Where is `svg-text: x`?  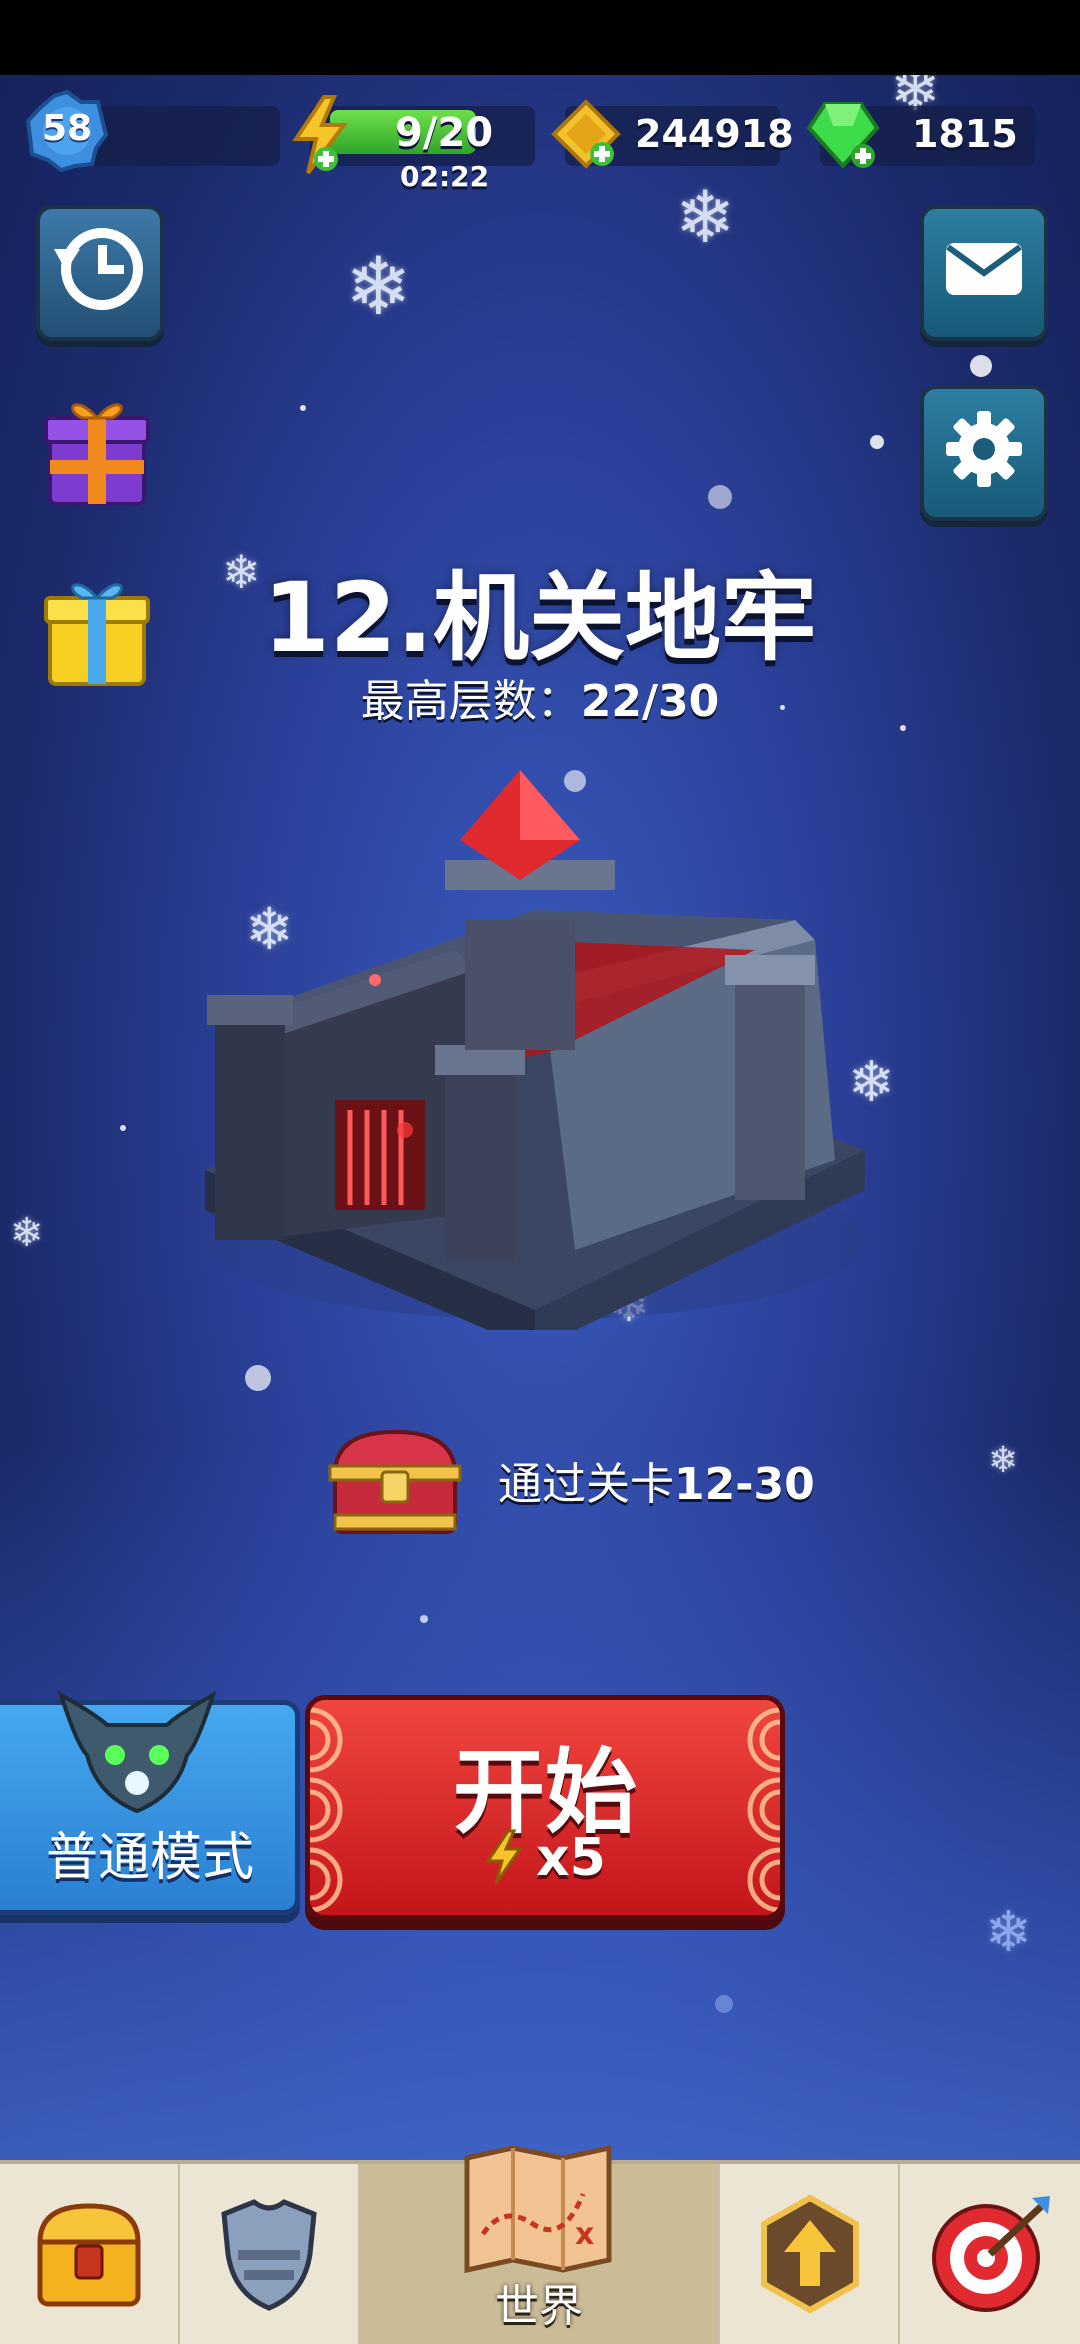
svg-text: x is located at coordinates (584, 2234).